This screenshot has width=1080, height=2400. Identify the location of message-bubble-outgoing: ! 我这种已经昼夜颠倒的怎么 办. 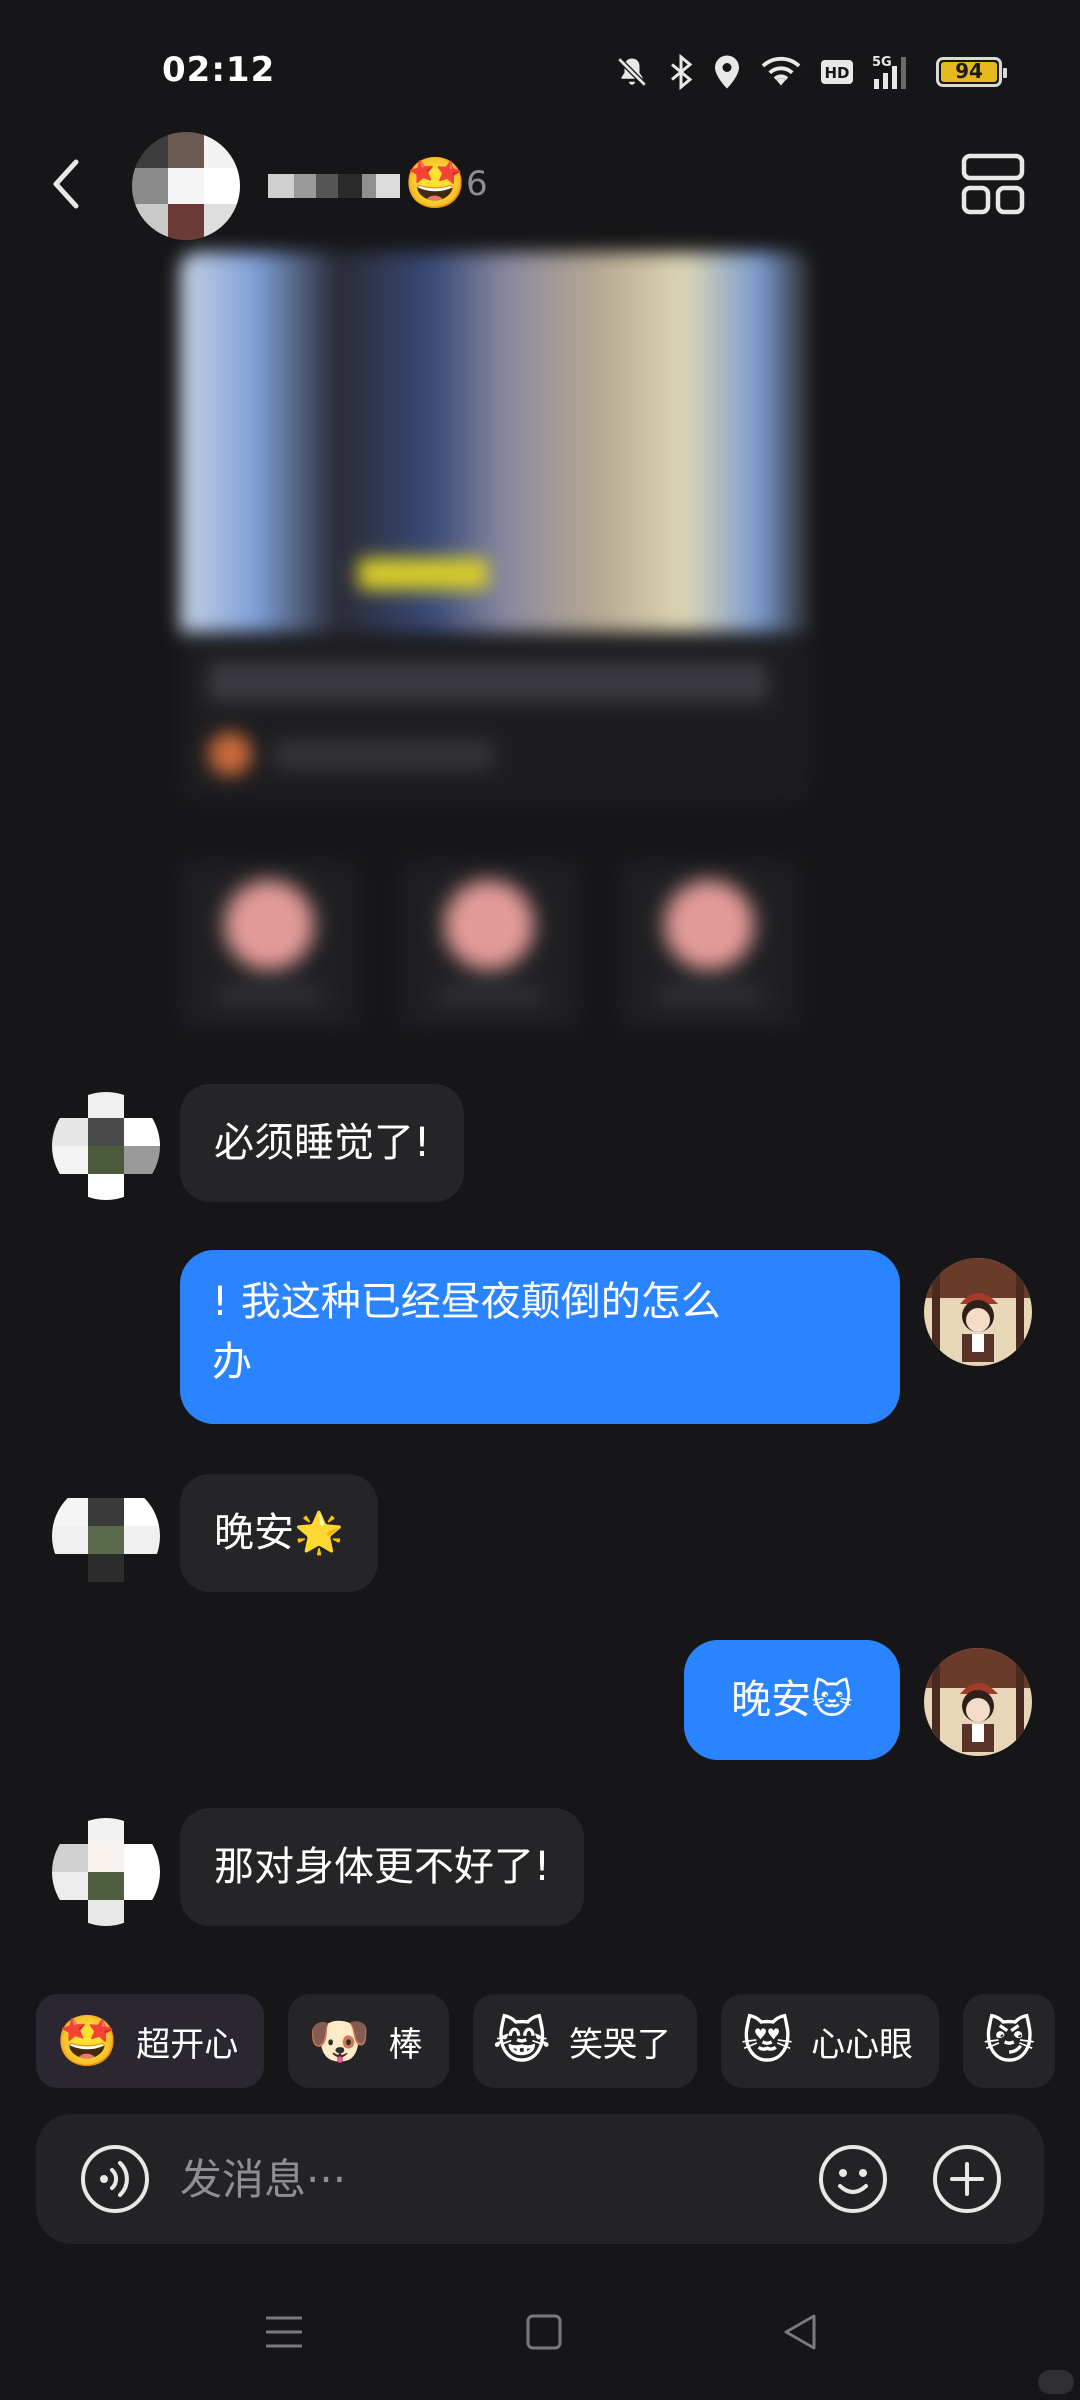
(540, 1337).